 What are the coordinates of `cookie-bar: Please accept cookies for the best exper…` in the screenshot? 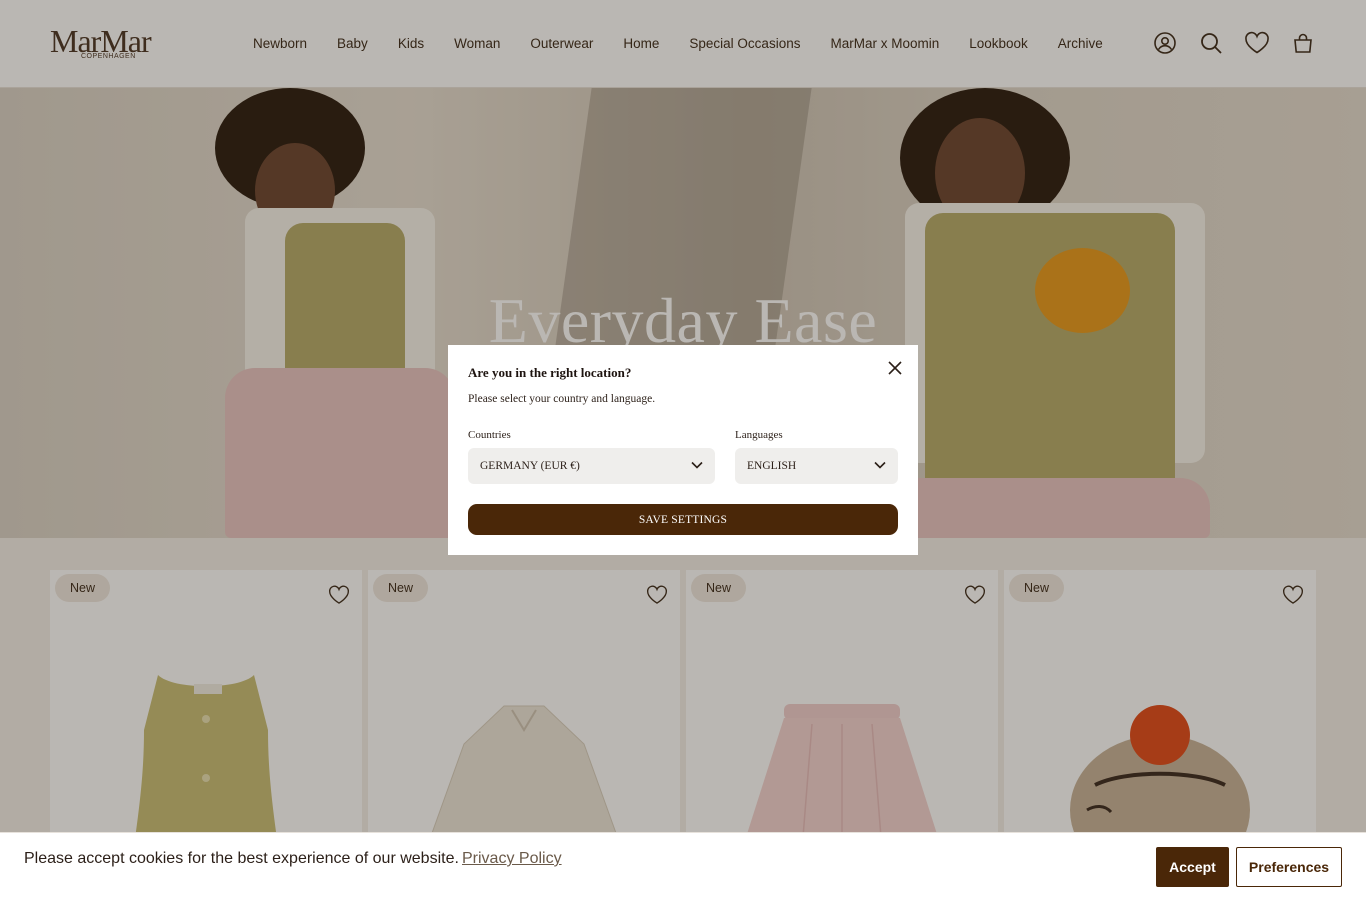 It's located at (683, 866).